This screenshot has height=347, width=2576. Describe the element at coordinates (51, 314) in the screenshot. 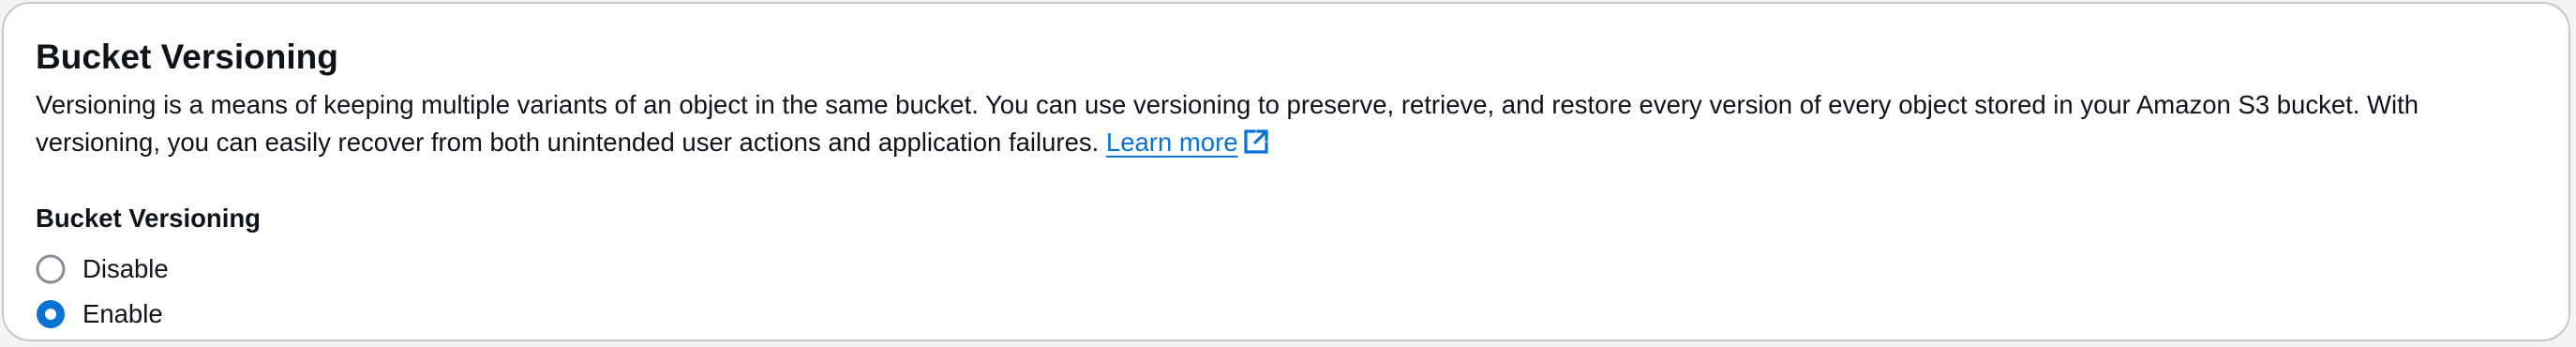

I see `radio-checked-icon` at that location.